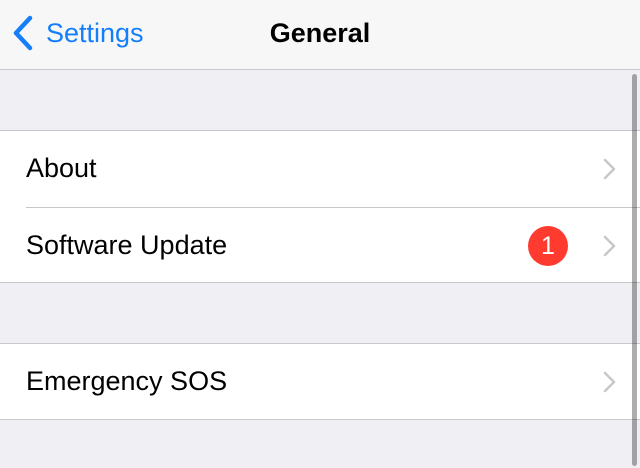  Describe the element at coordinates (127, 381) in the screenshot. I see `row-label-emergency-sos: Emergency SOS` at that location.